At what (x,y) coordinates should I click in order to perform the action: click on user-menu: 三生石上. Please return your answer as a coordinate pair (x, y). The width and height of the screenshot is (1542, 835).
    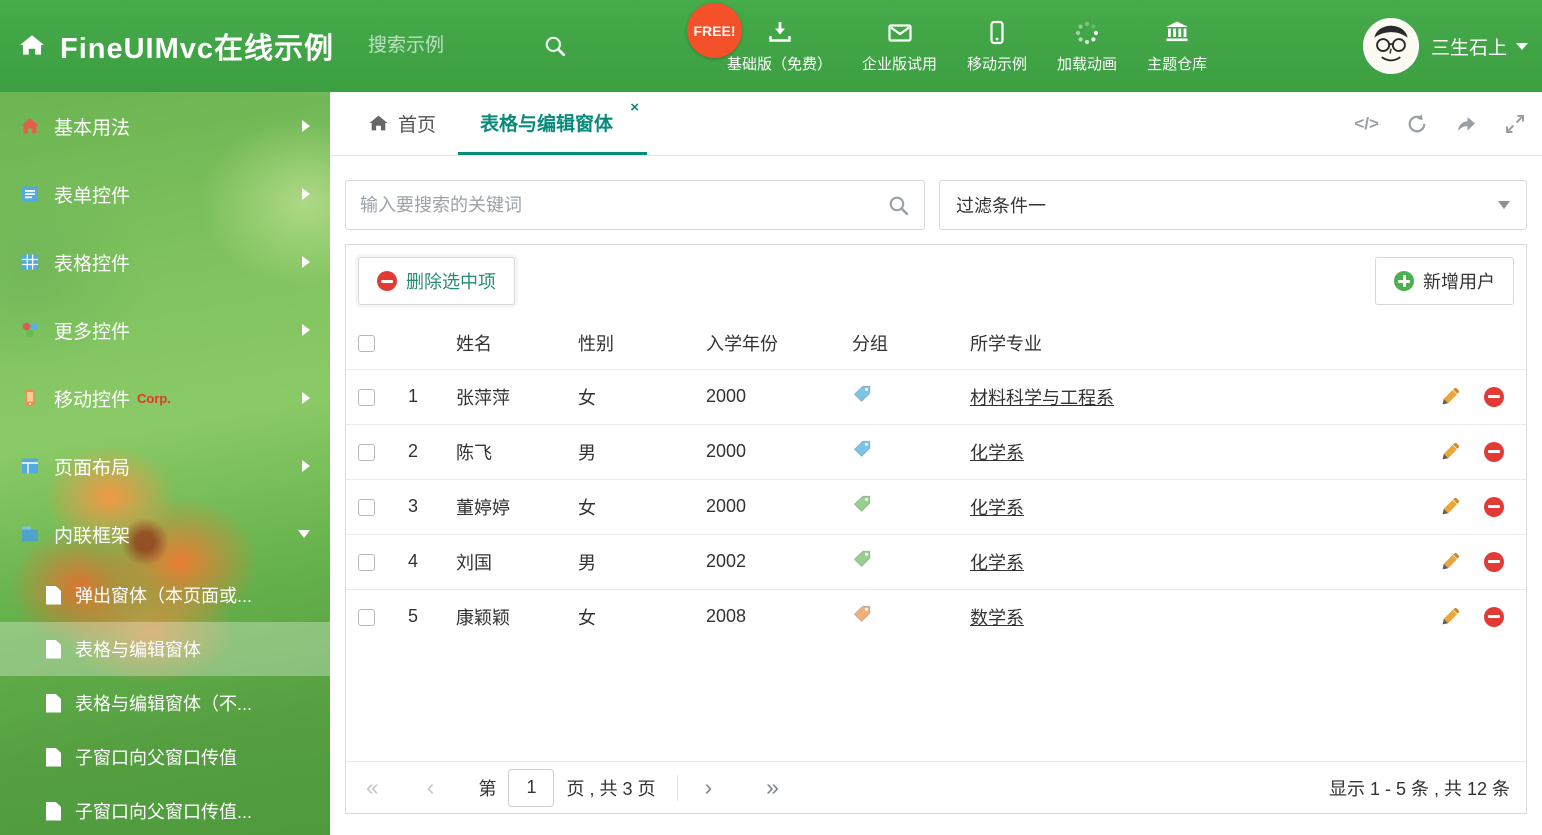
    Looking at the image, I should click on (1479, 46).